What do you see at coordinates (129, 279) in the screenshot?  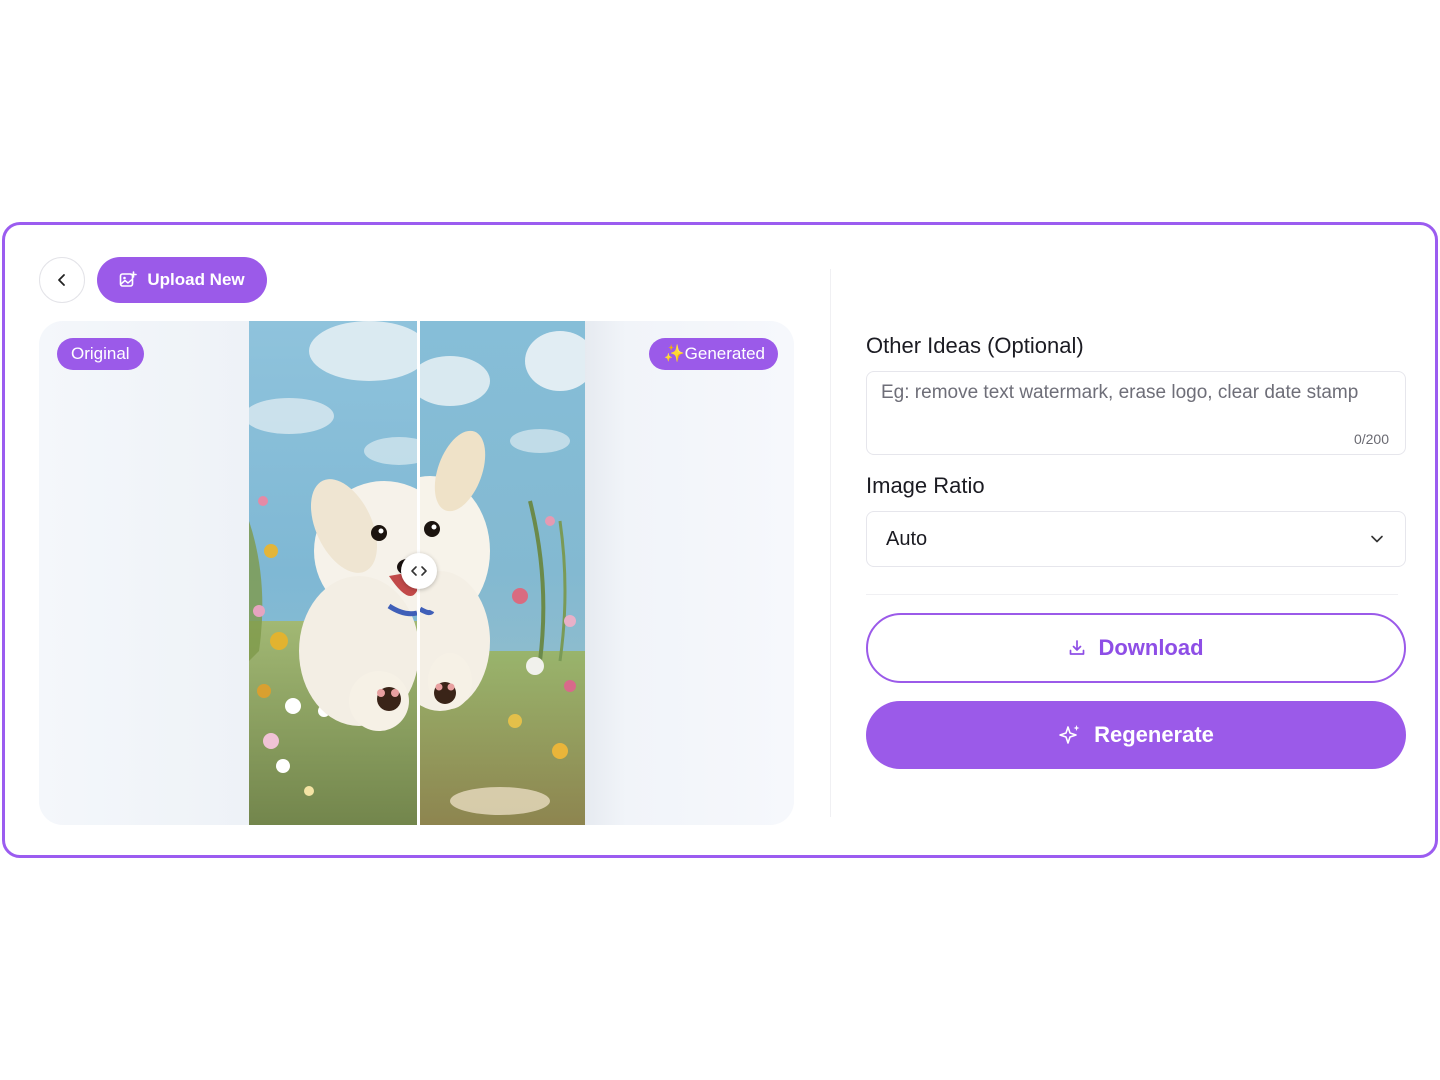 I see `image-plus-icon` at bounding box center [129, 279].